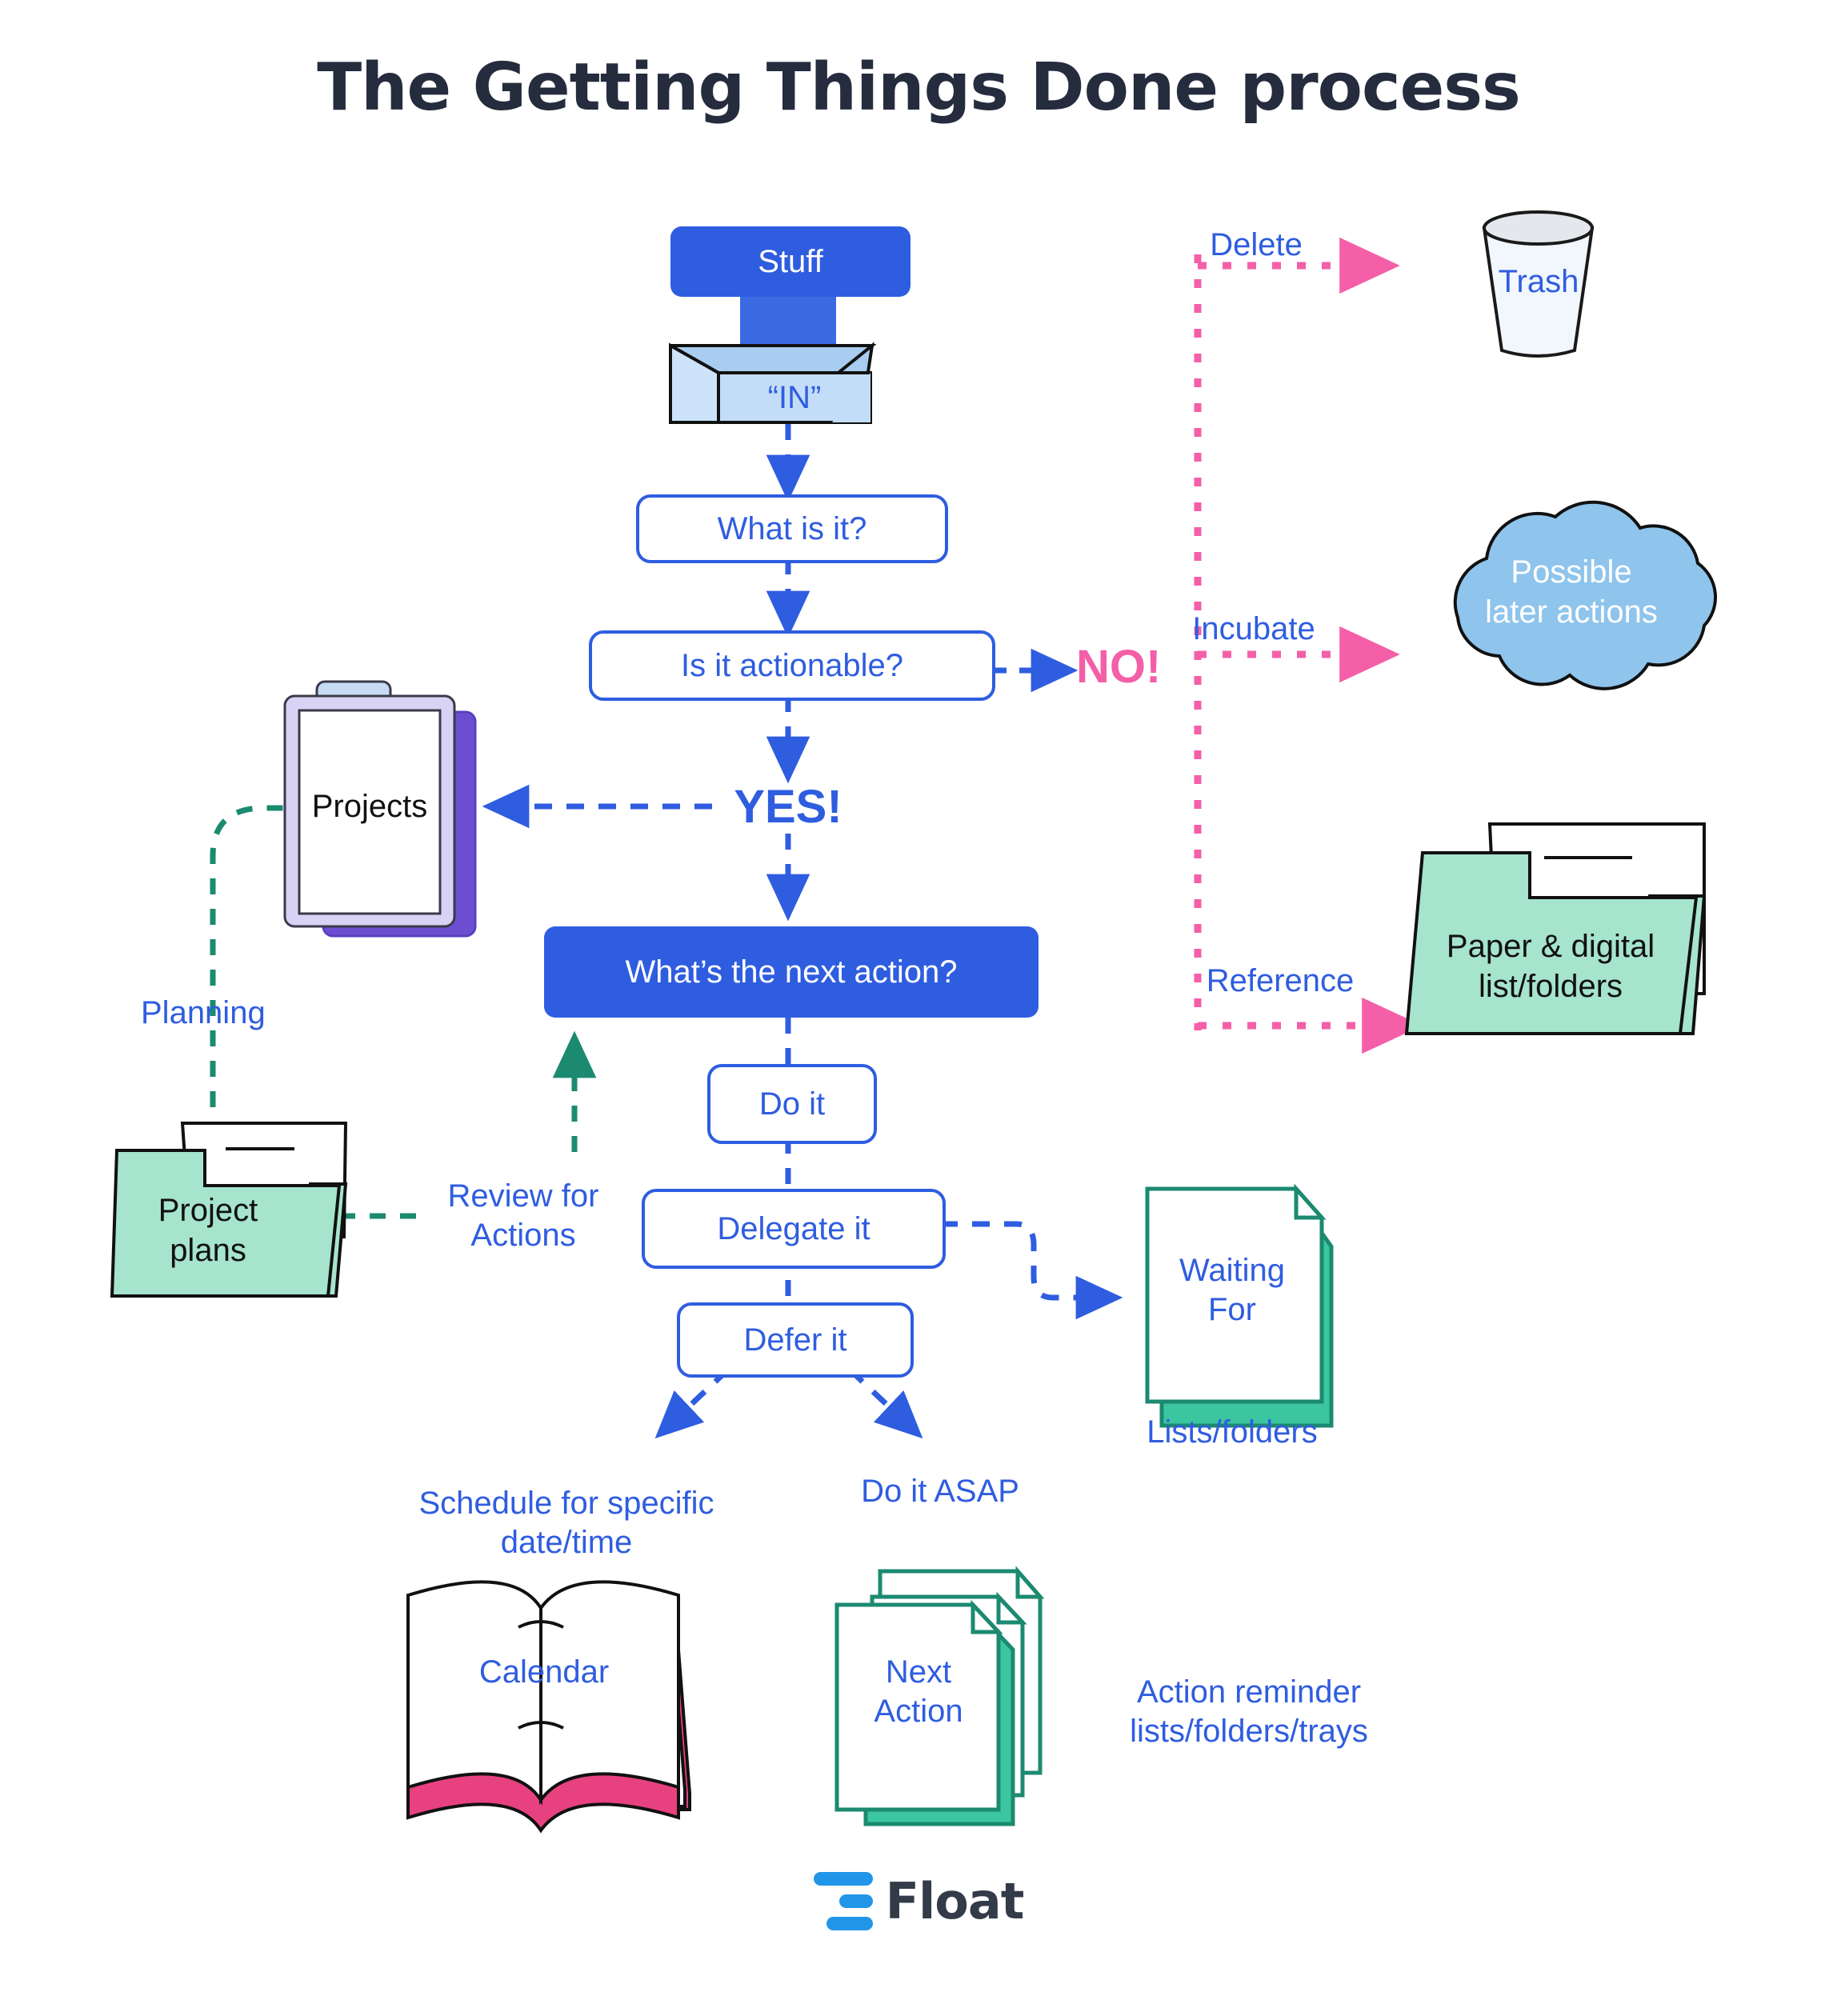 The height and width of the screenshot is (2016, 1837). What do you see at coordinates (955, 1901) in the screenshot?
I see `float-wordmark: Float` at bounding box center [955, 1901].